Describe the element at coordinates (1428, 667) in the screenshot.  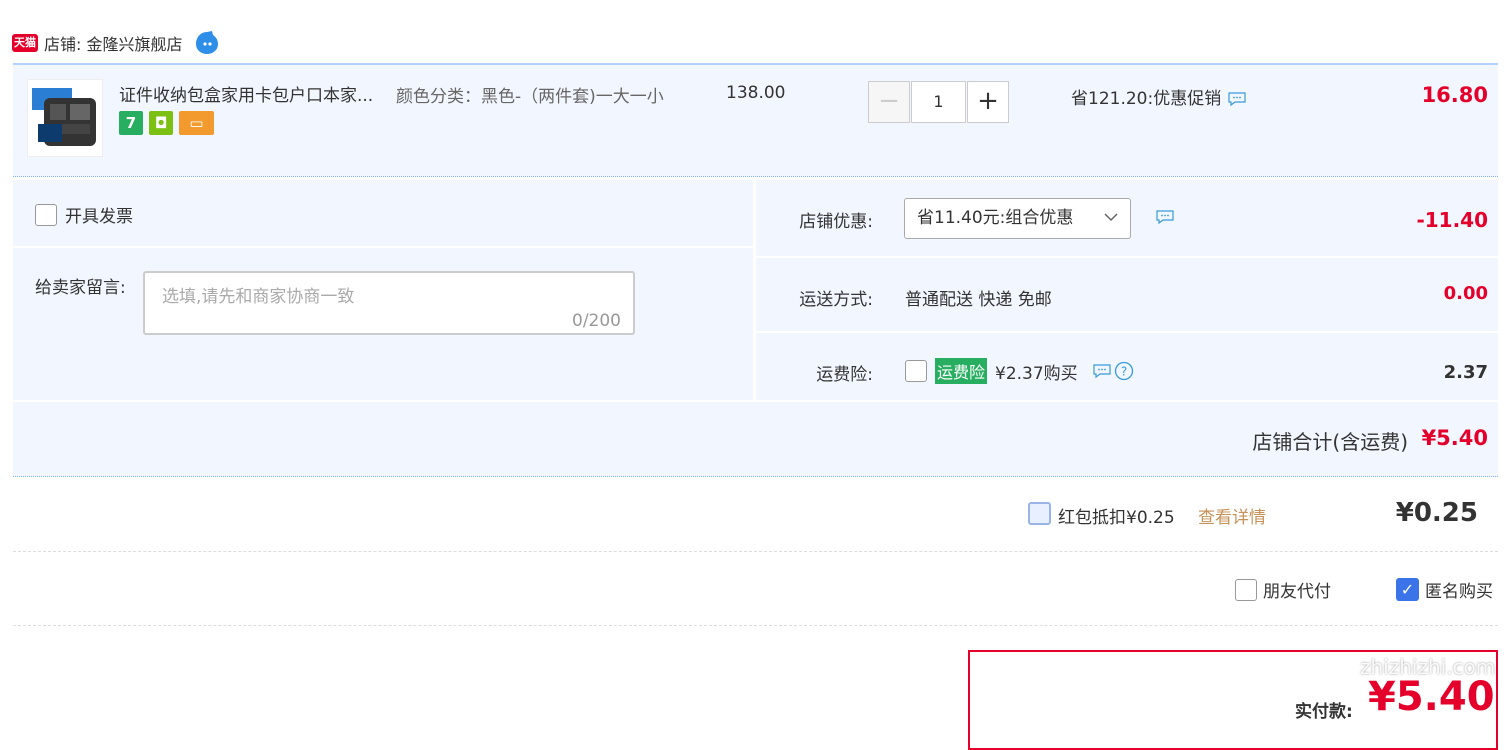
I see `watermark: zhizhizhi.com` at that location.